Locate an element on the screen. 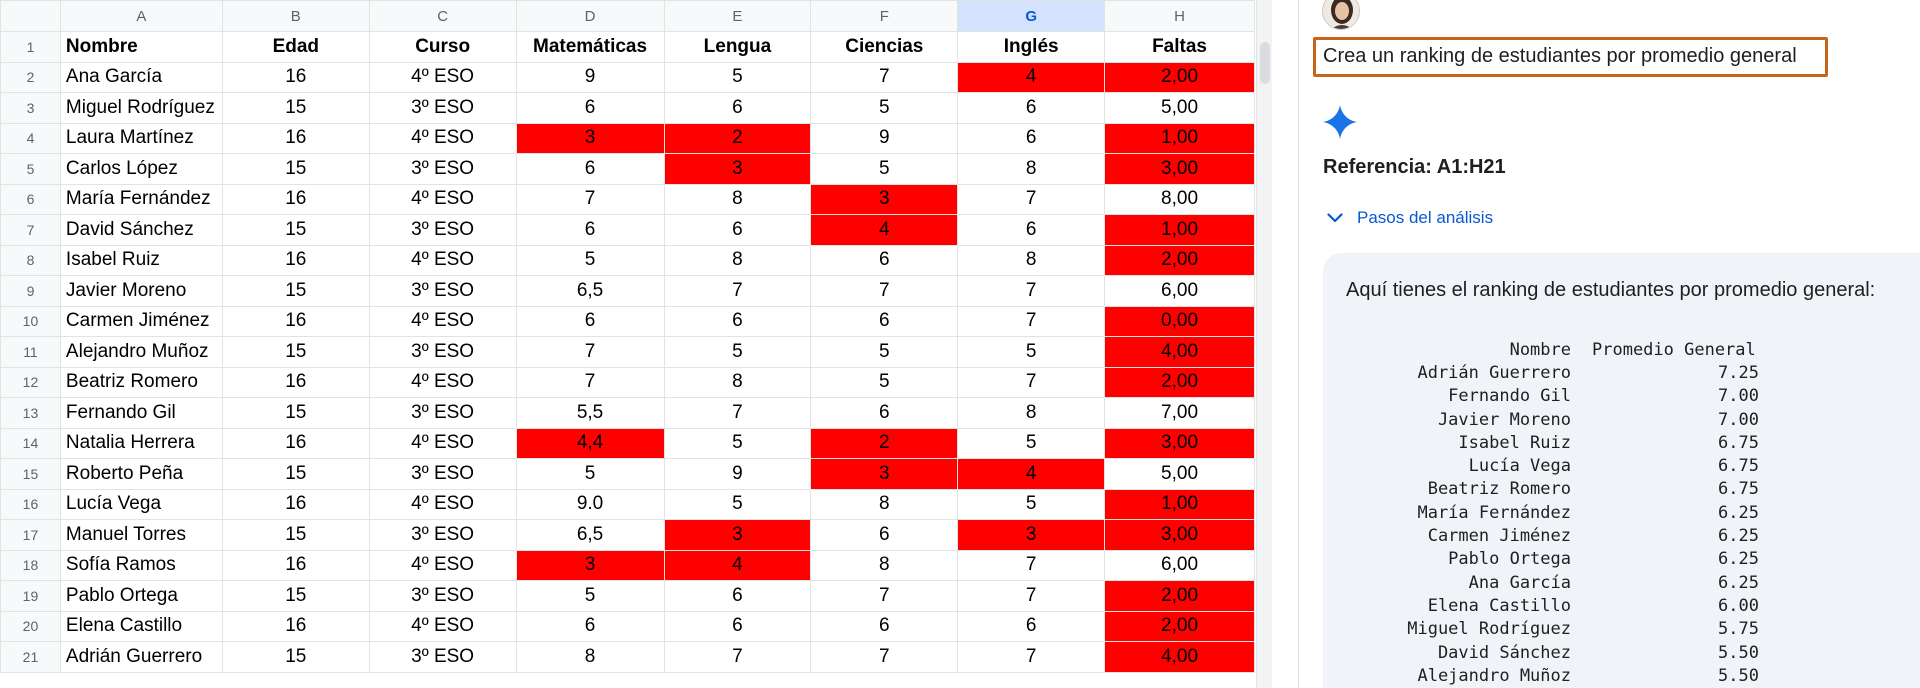 This screenshot has width=1920, height=688. table-cell: Sofía Ramos is located at coordinates (141, 565).